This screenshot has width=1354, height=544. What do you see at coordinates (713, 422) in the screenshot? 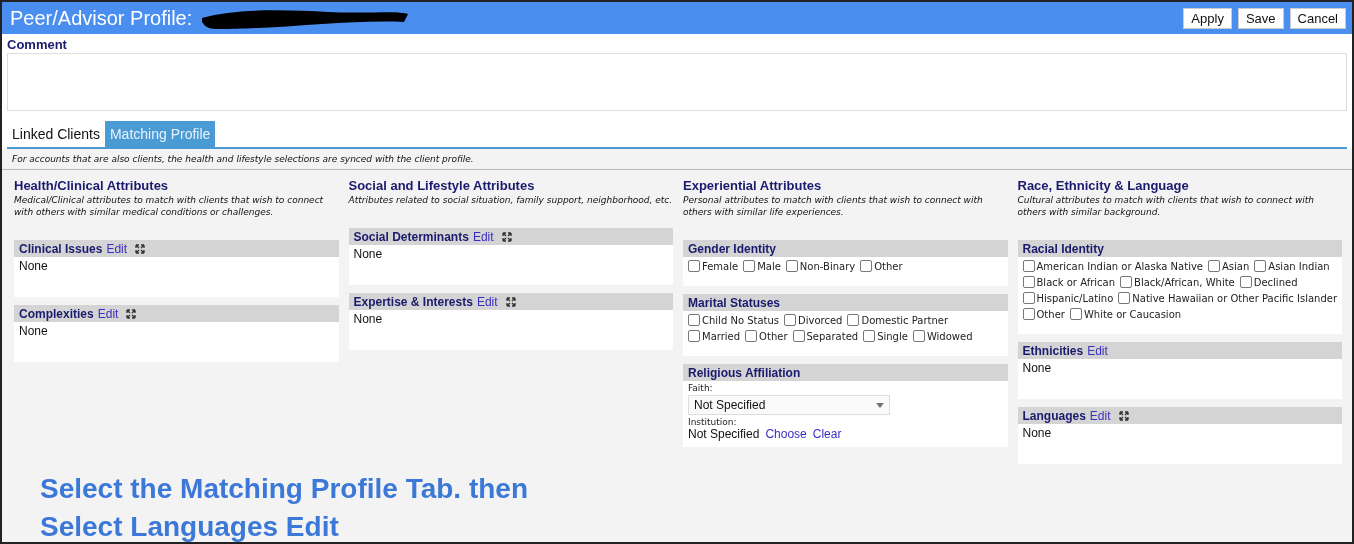
I see `field-label: Institution:` at bounding box center [713, 422].